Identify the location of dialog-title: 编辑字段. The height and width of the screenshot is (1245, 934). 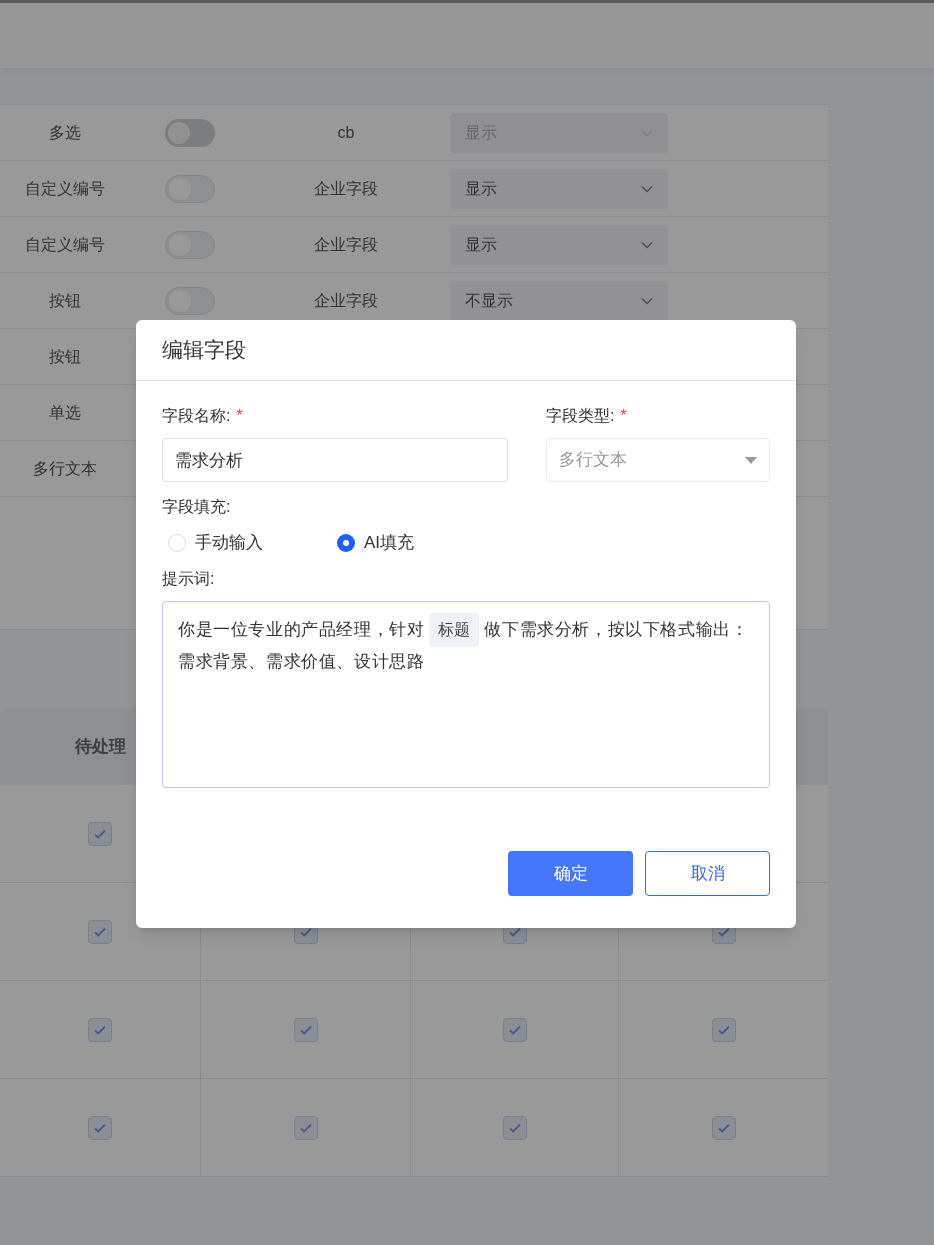
(204, 350).